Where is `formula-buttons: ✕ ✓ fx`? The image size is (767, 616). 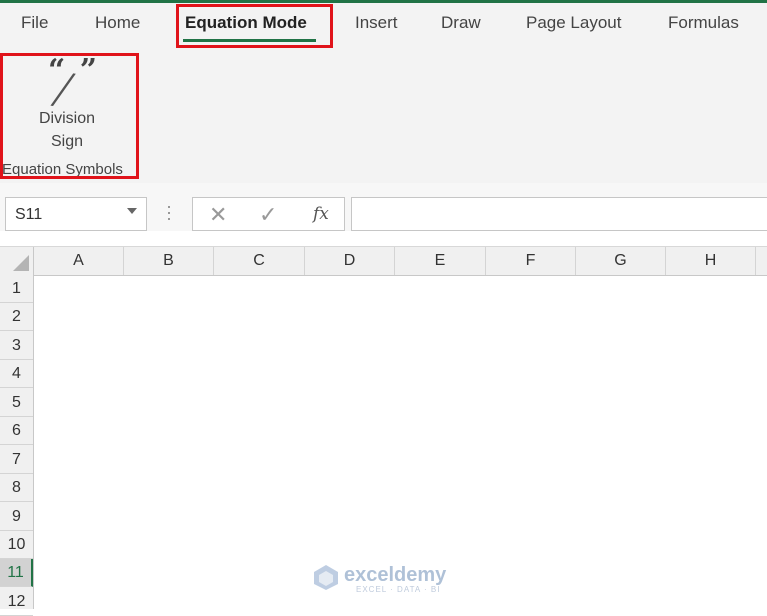
formula-buttons: ✕ ✓ fx is located at coordinates (268, 214).